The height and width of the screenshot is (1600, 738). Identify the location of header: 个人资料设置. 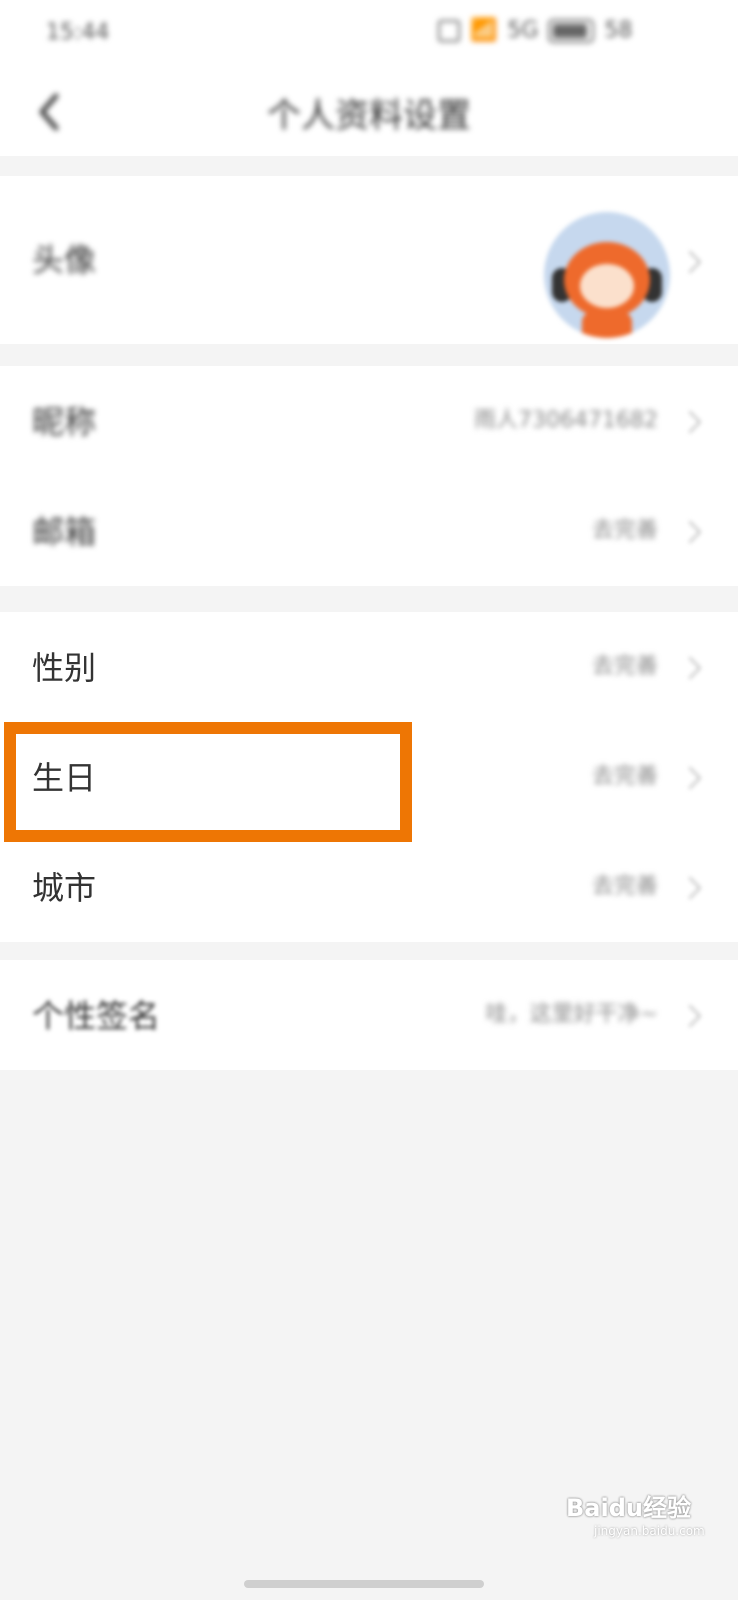
(369, 112).